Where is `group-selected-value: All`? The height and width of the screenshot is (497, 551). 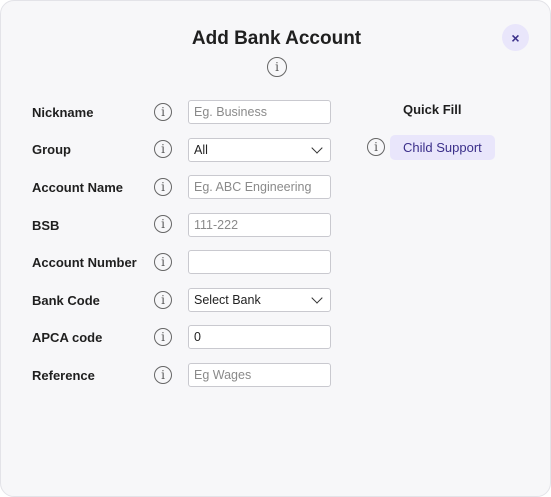
group-selected-value: All is located at coordinates (201, 150).